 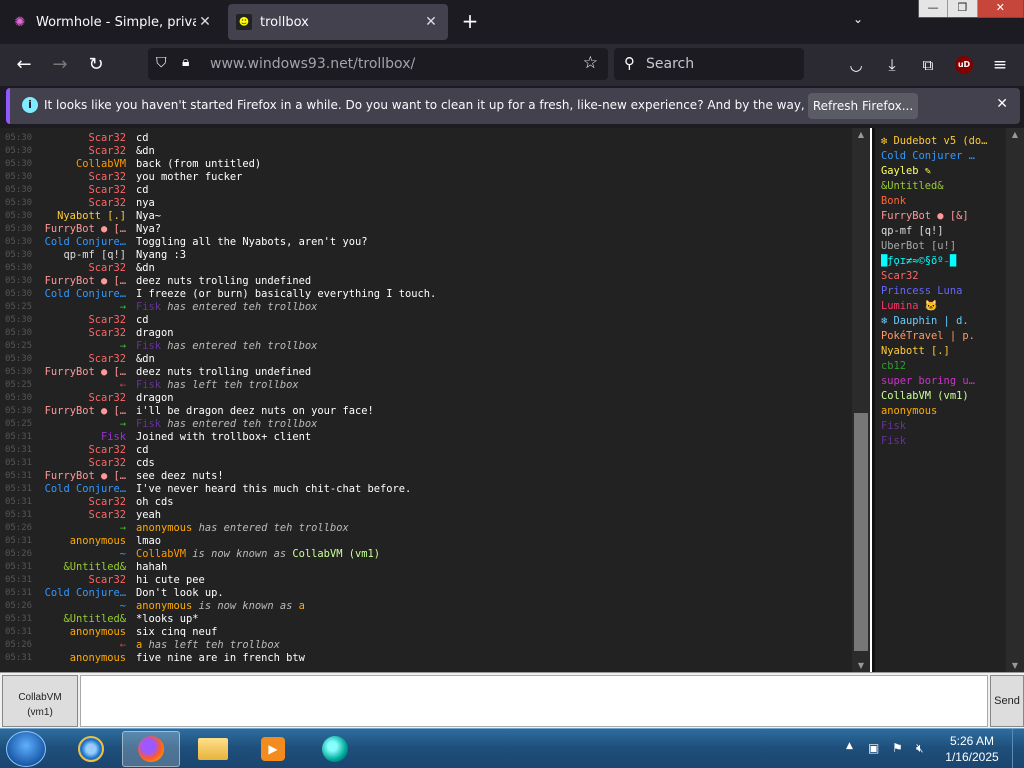 I want to click on user-list-item: UberBot [u!], so click(x=944, y=246).